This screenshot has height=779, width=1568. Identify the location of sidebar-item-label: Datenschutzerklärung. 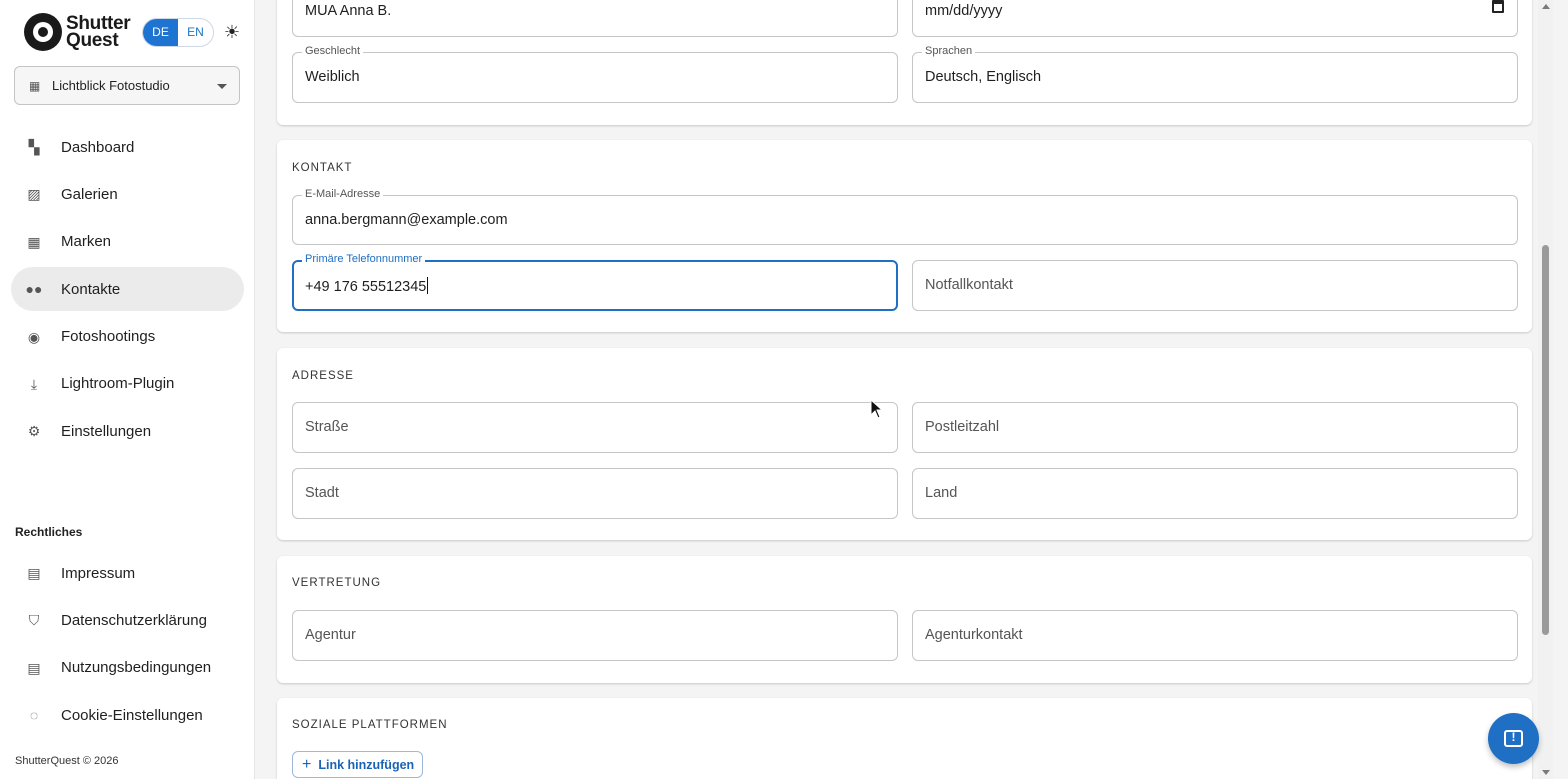
(134, 620).